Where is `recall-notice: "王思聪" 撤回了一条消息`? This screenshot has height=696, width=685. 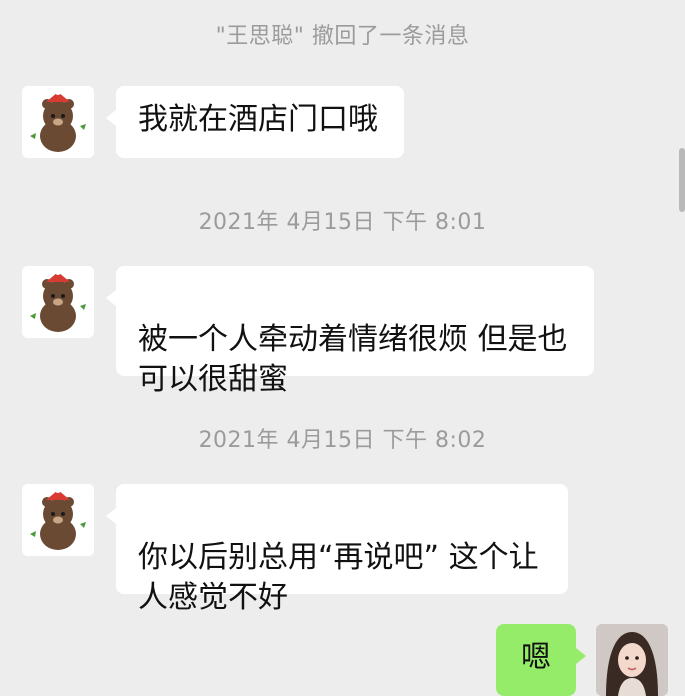 recall-notice: "王思聪" 撤回了一条消息 is located at coordinates (342, 36).